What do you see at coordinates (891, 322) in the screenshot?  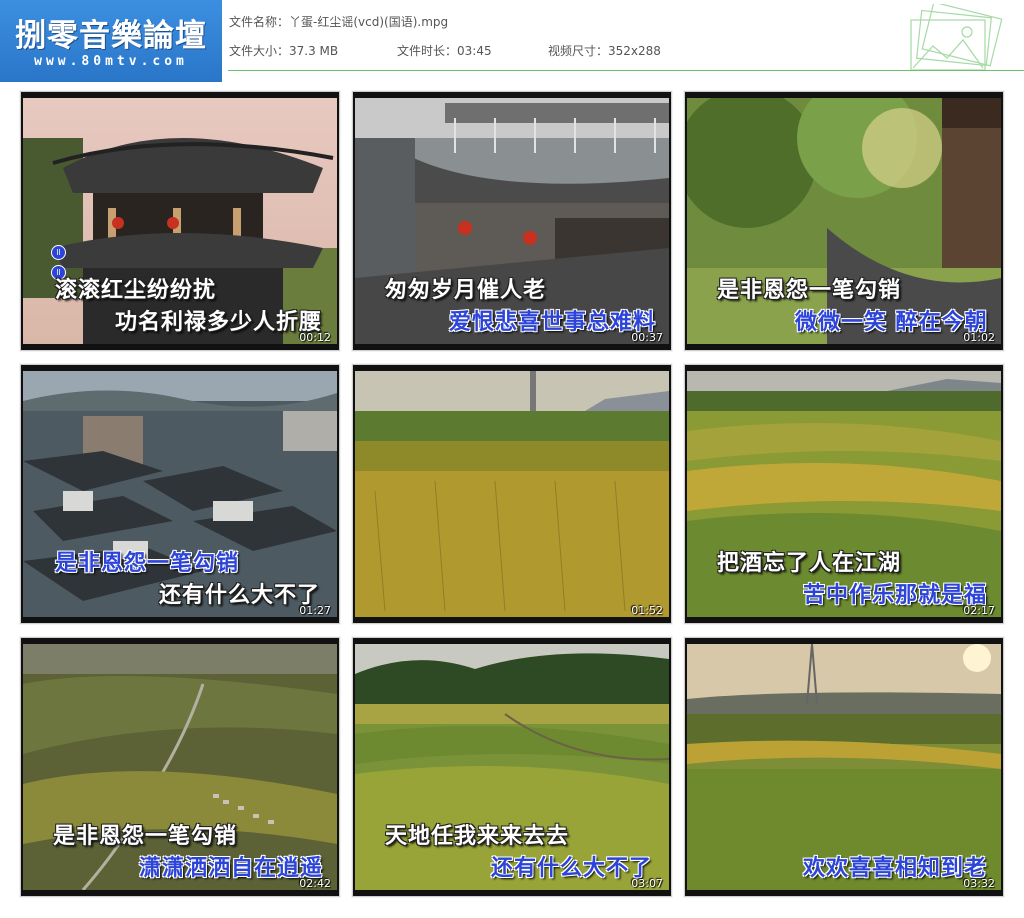 I see `lyric-line-2: 微微一笑 醉在今朝` at bounding box center [891, 322].